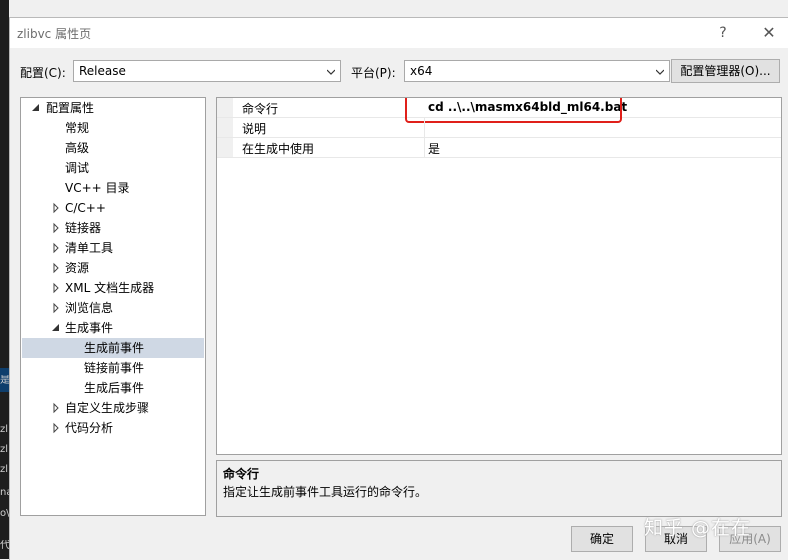 The width and height of the screenshot is (788, 560). I want to click on tree-item-pre-link-event: 链接前事件, so click(113, 368).